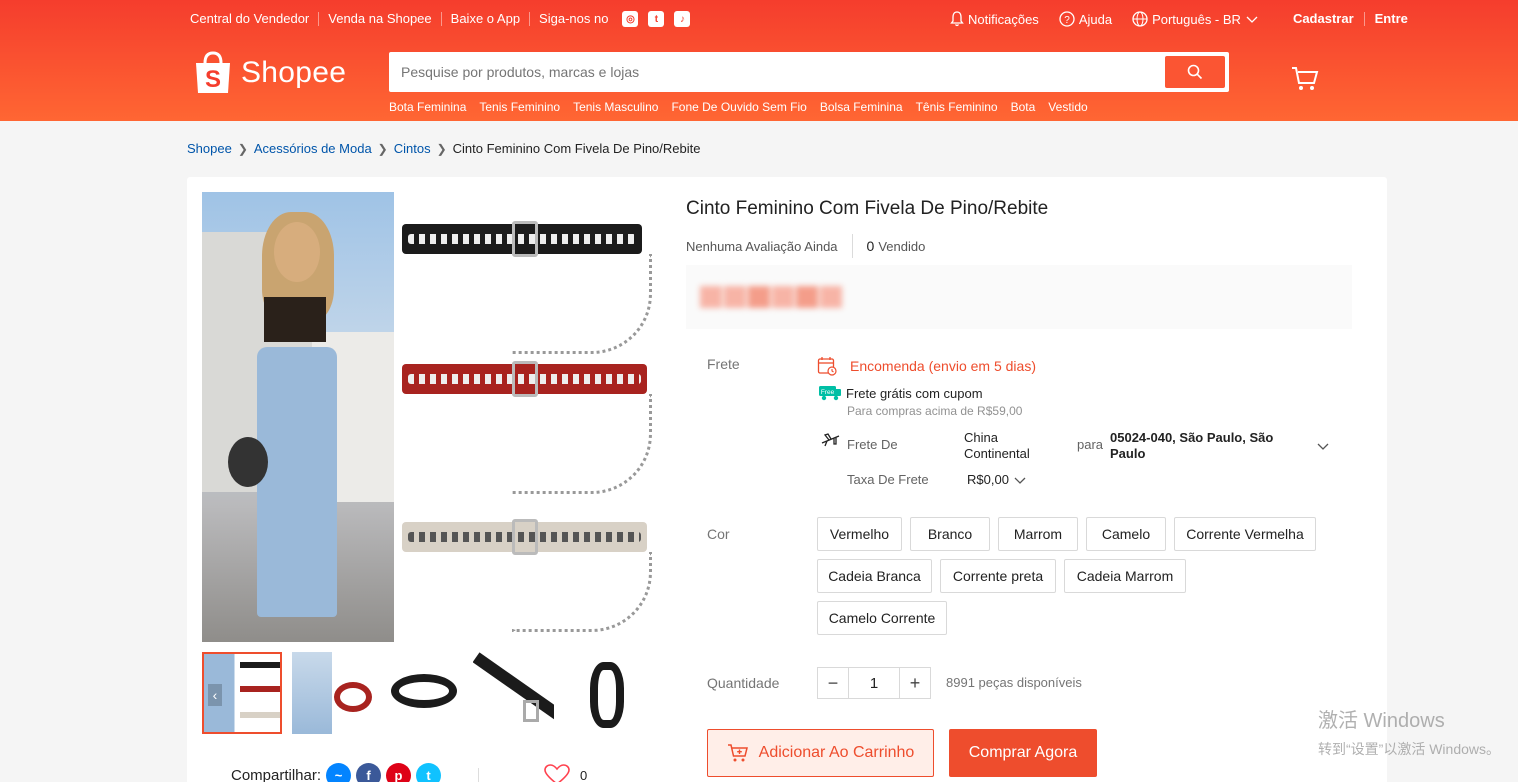 The image size is (1518, 782). I want to click on suggestion-link: Tênis Feminino, so click(957, 107).